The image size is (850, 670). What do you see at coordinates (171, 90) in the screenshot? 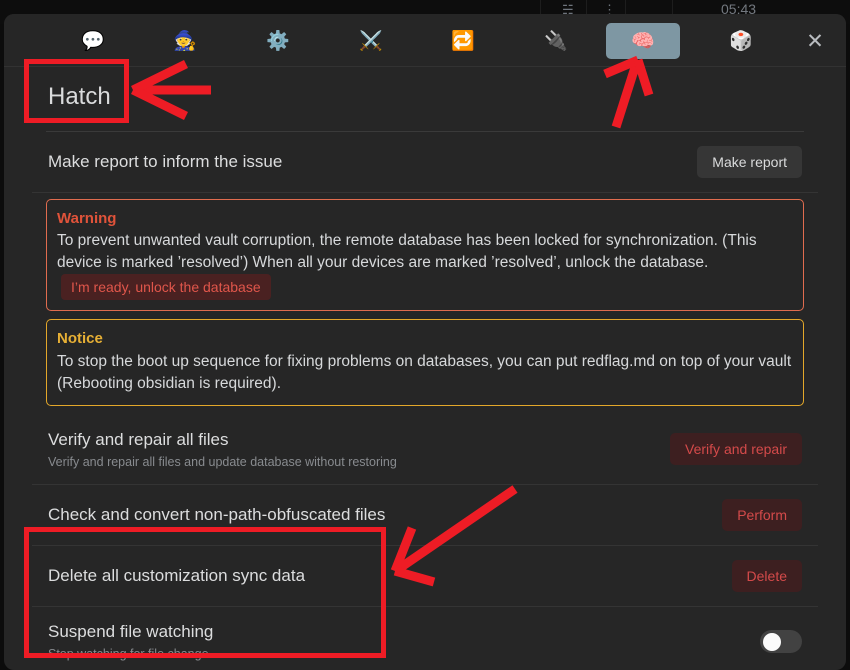
I see `arrow-to-title` at bounding box center [171, 90].